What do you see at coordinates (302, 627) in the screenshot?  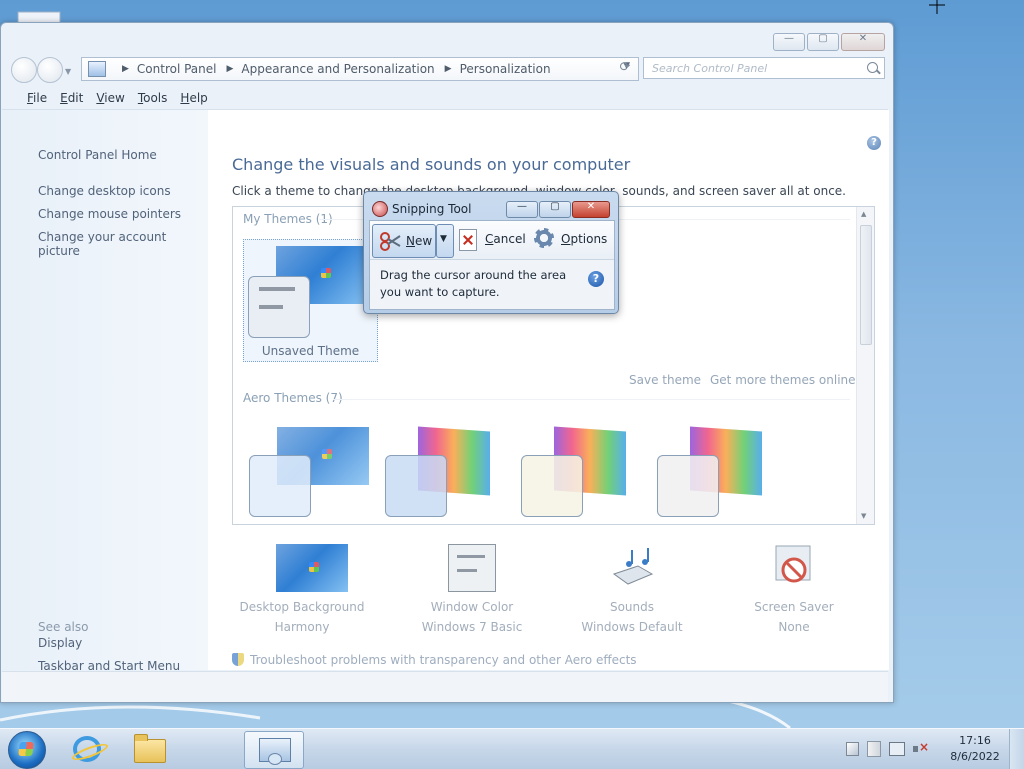 I see `tile-value: Harmony` at bounding box center [302, 627].